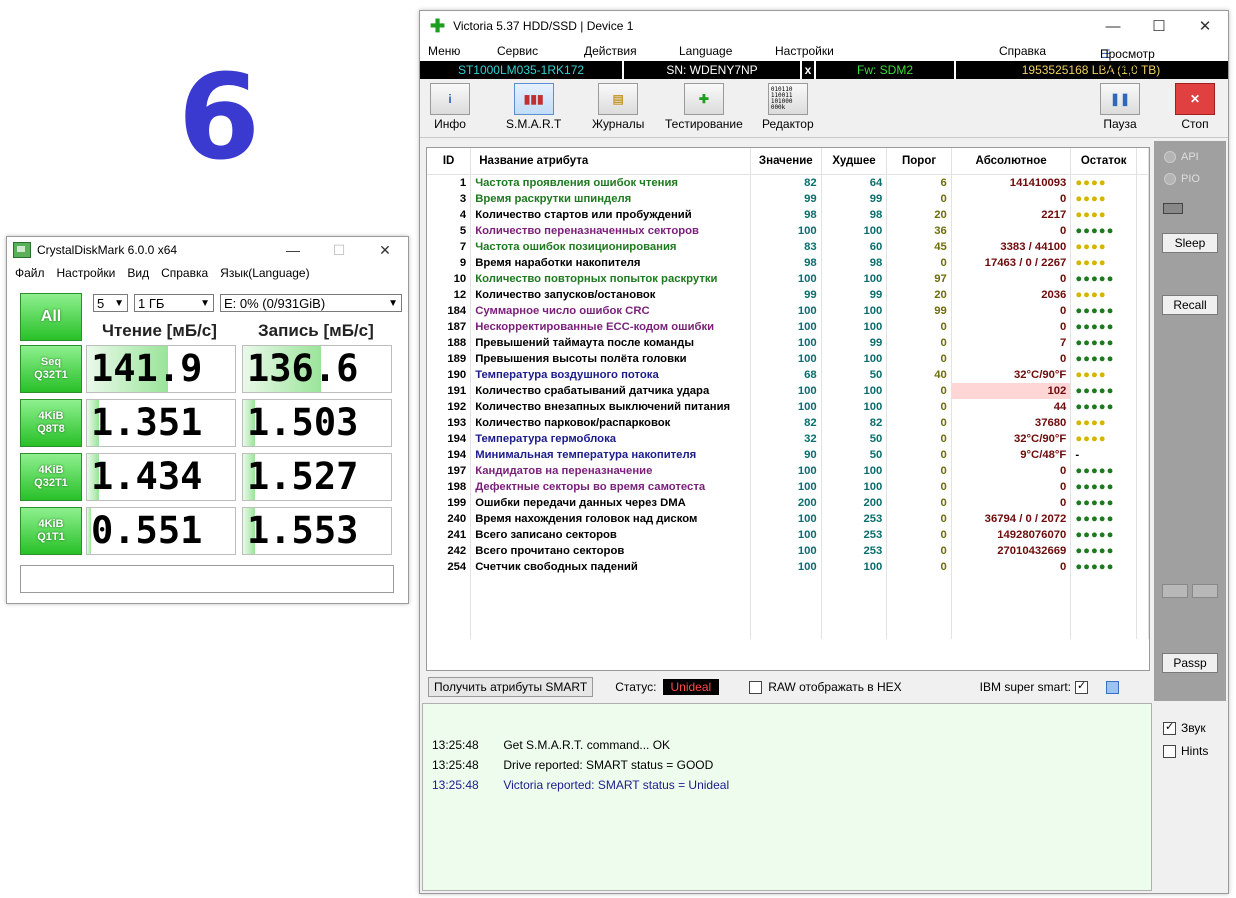 Image resolution: width=1236 pixels, height=898 pixels. What do you see at coordinates (207, 579) in the screenshot?
I see `comment-field` at bounding box center [207, 579].